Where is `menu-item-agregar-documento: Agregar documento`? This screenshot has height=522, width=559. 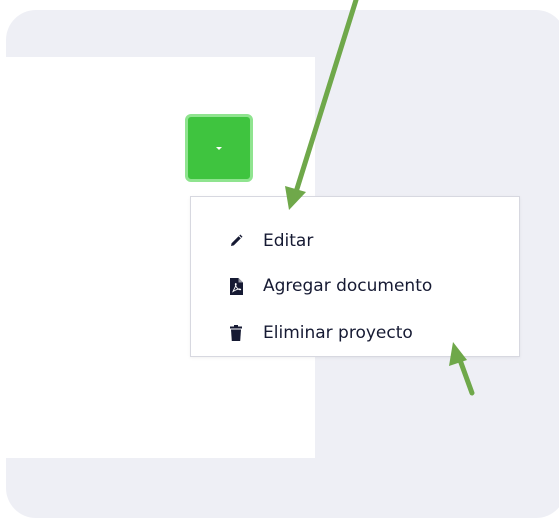 menu-item-agregar-documento: Agregar documento is located at coordinates (355, 286).